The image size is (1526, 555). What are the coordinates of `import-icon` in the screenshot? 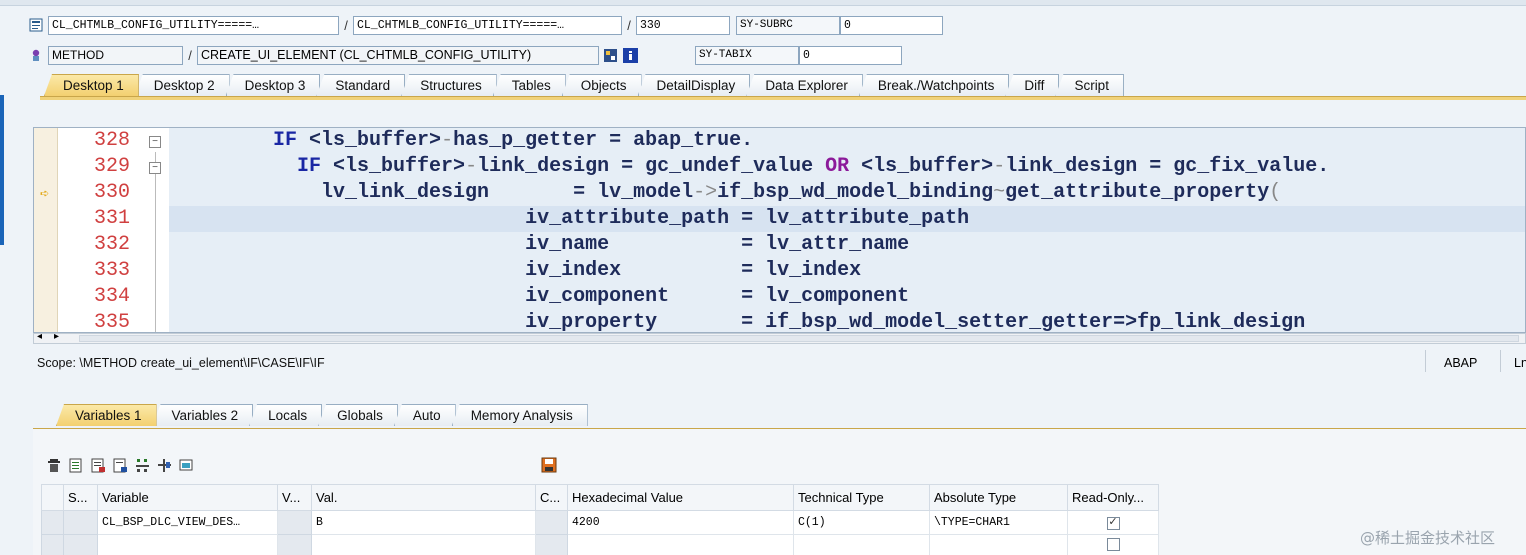 It's located at (98, 465).